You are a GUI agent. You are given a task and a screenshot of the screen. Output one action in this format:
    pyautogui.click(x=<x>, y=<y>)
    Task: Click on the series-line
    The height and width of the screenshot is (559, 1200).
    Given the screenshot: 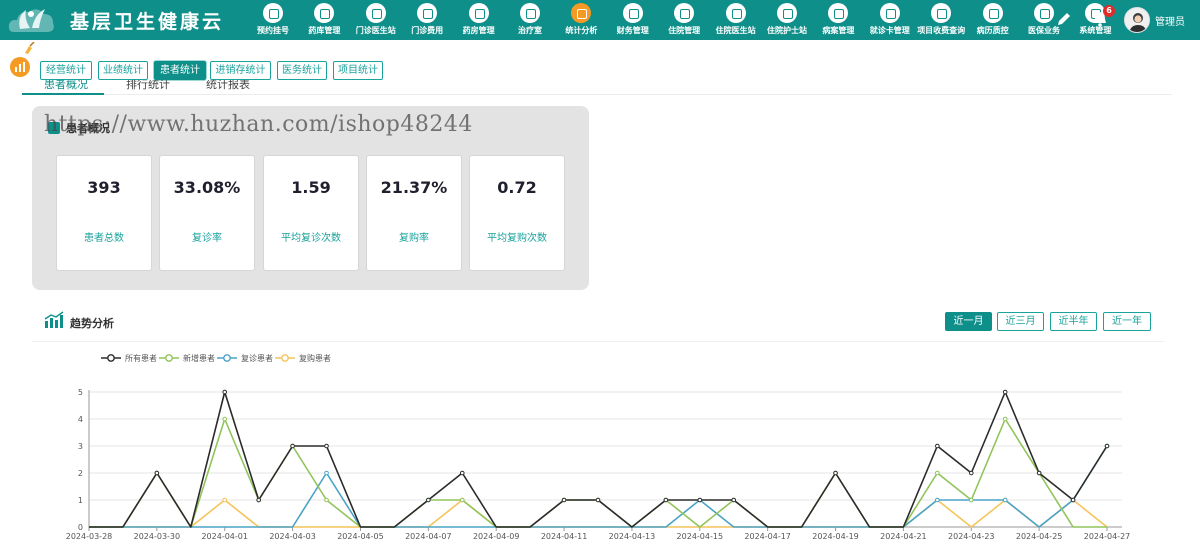 What is the action you would take?
    pyautogui.click(x=598, y=513)
    